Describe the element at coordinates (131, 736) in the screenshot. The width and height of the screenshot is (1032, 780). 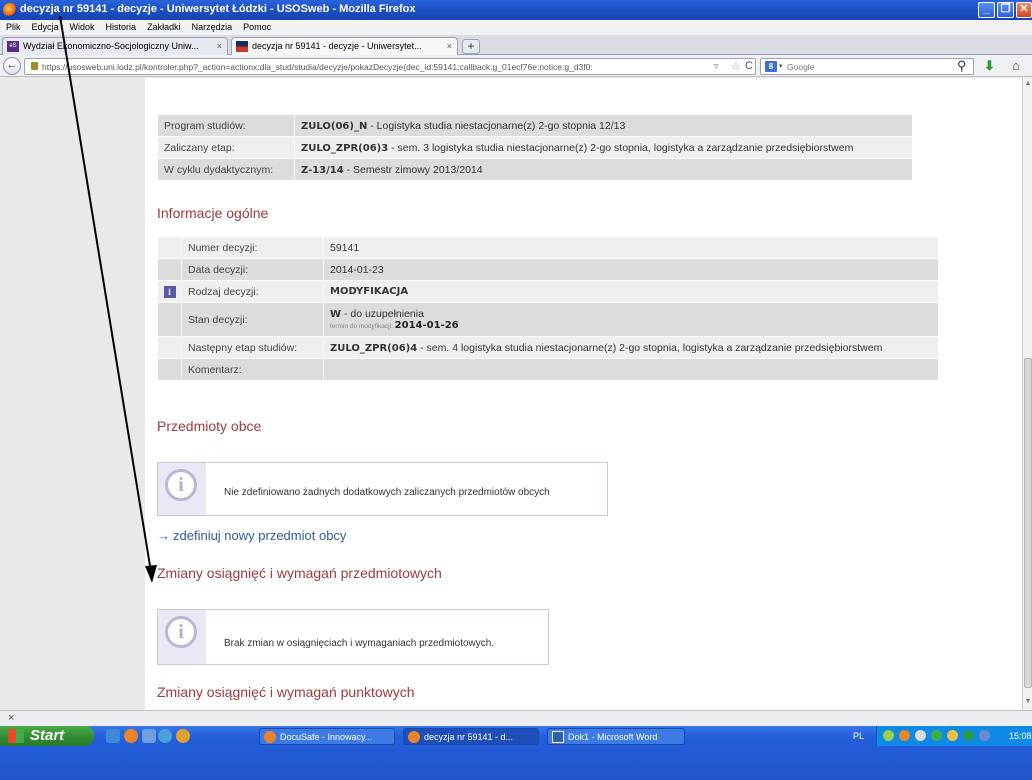
I see `quicklaunch-firefox-icon` at that location.